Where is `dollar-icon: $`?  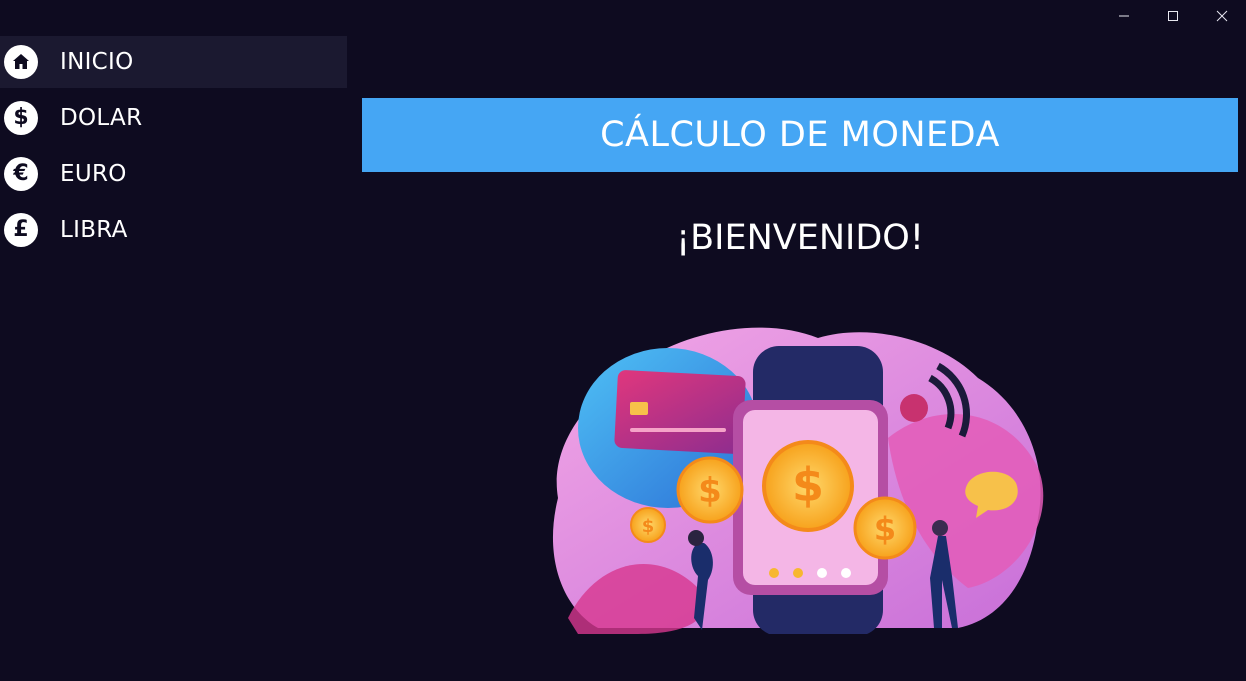 dollar-icon: $ is located at coordinates (21, 118).